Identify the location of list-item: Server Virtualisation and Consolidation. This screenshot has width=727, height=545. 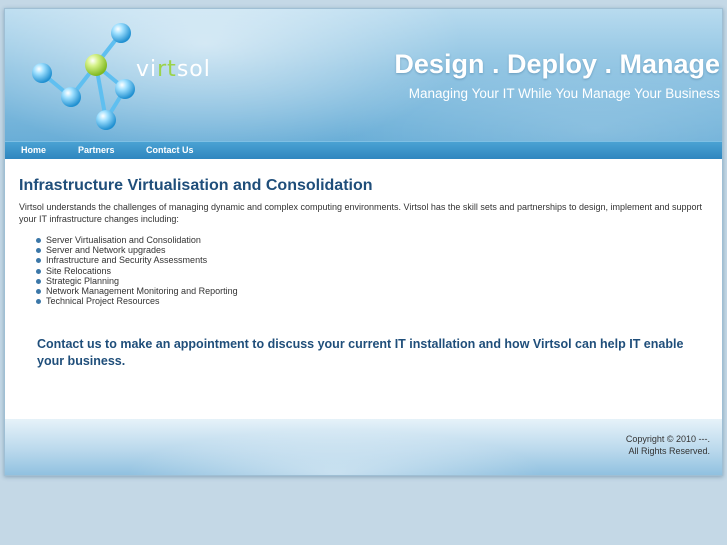
(377, 240).